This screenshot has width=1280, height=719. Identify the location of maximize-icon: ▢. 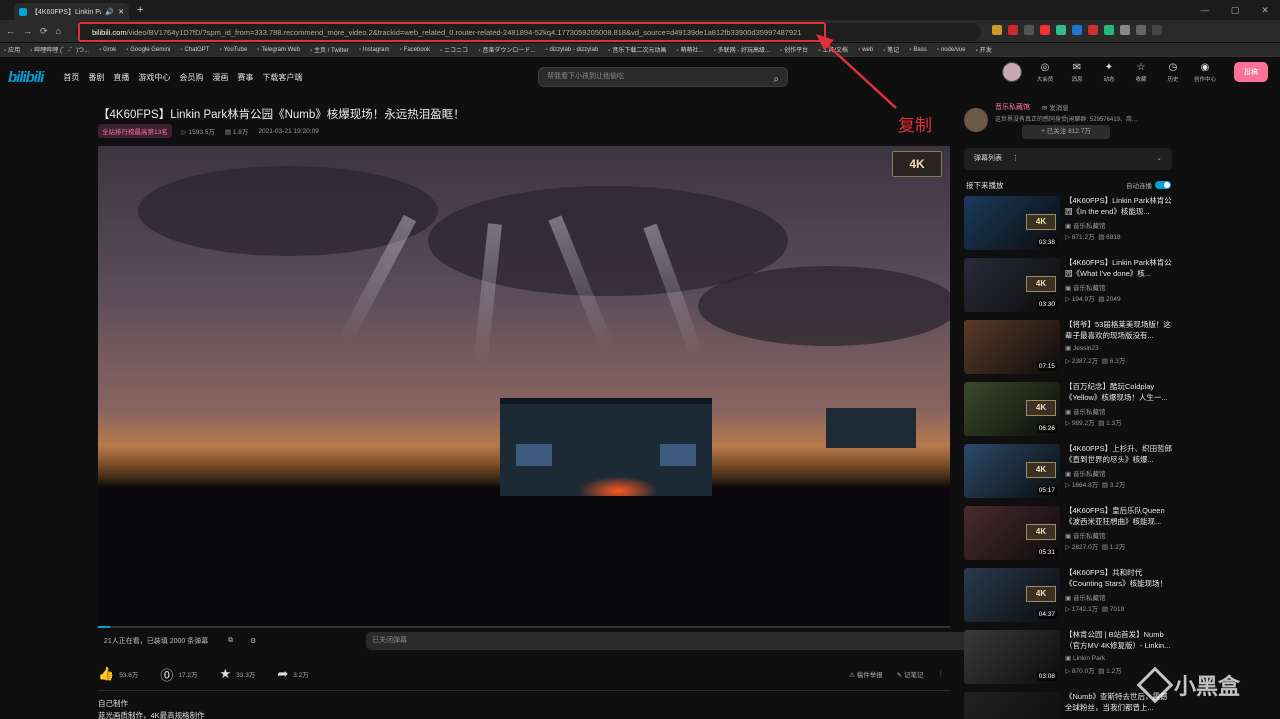
(1235, 10).